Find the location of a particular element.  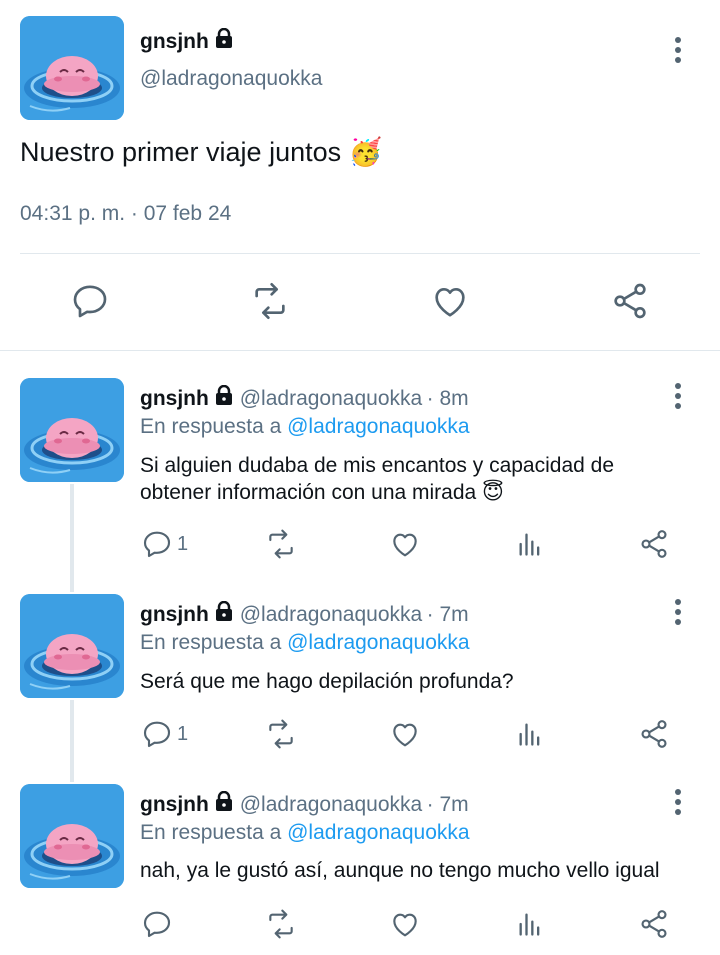

tweet-timestamp: 04:31 p. m. · 07 feb 24 is located at coordinates (125, 214).